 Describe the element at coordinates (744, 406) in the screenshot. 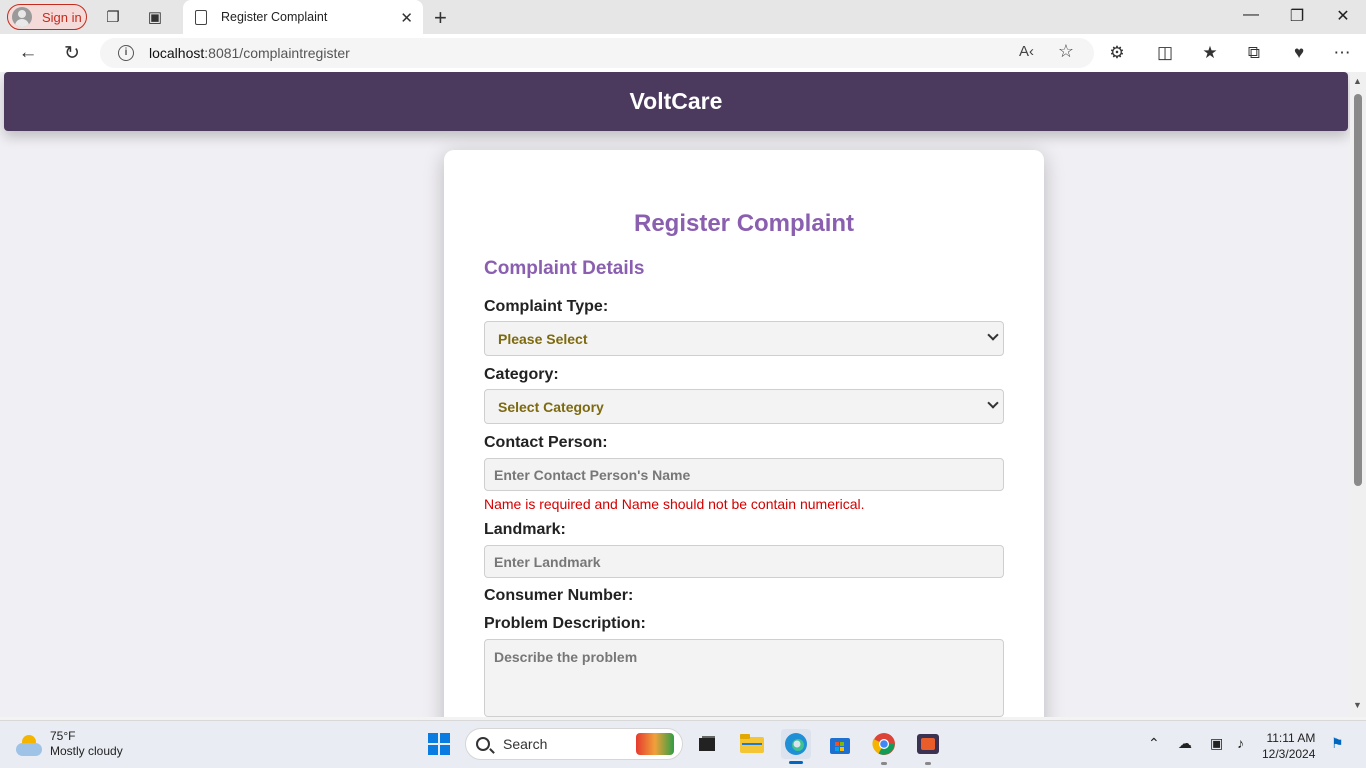

I see `category-select: Select Category` at that location.